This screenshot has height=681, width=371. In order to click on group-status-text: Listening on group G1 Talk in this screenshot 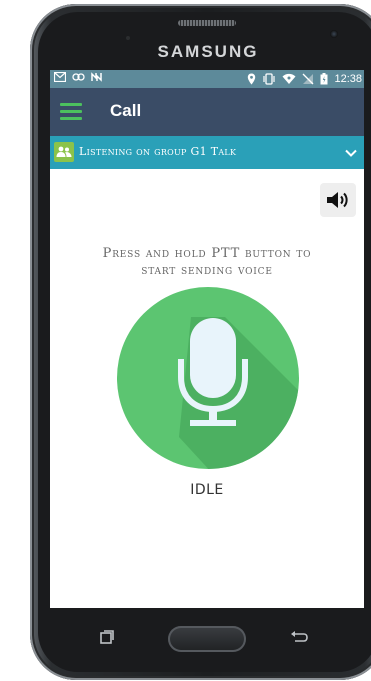, I will do `click(158, 151)`.